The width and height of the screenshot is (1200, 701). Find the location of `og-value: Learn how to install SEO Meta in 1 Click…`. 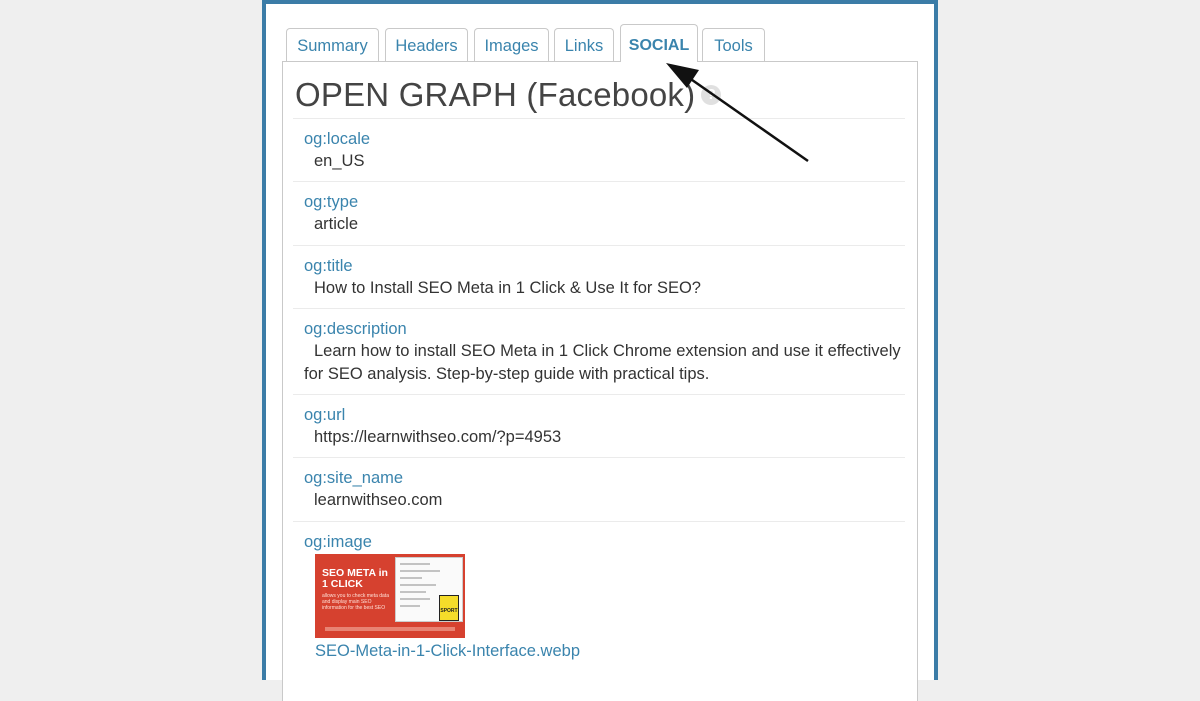

og-value: Learn how to install SEO Meta in 1 Click… is located at coordinates (602, 362).